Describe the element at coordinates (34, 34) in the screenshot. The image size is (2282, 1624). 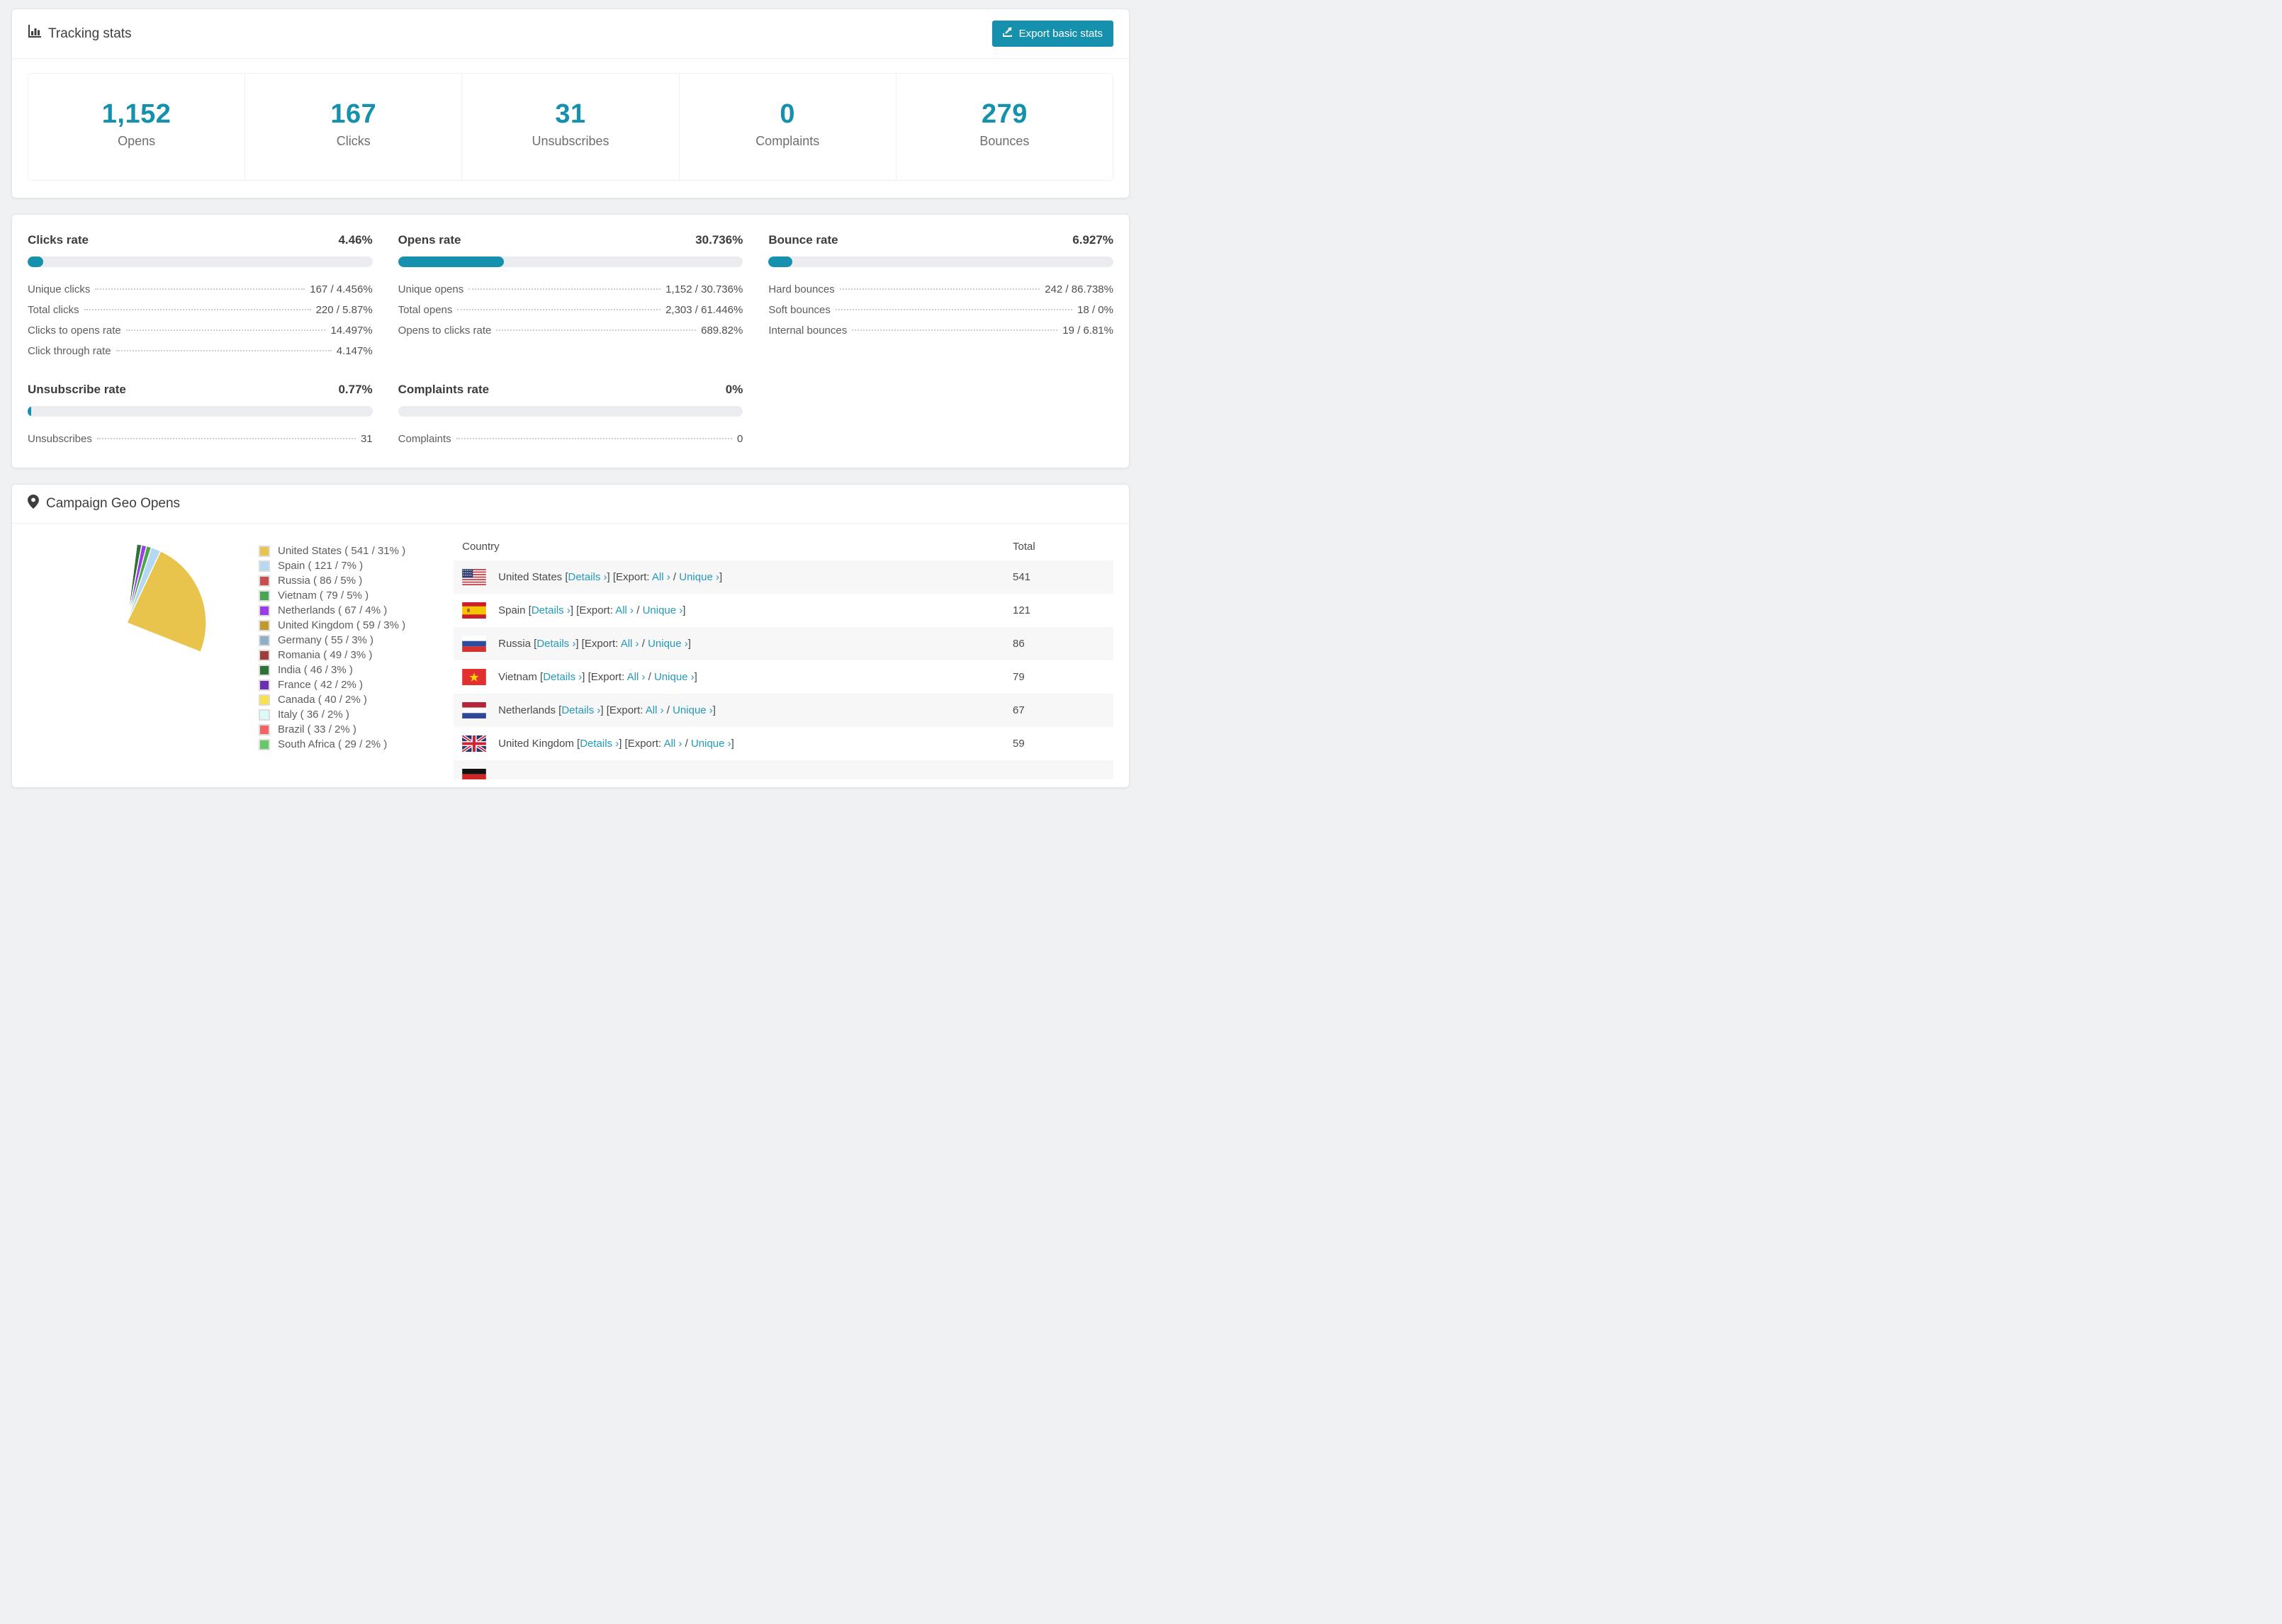
I see `bar-chart-icon` at that location.